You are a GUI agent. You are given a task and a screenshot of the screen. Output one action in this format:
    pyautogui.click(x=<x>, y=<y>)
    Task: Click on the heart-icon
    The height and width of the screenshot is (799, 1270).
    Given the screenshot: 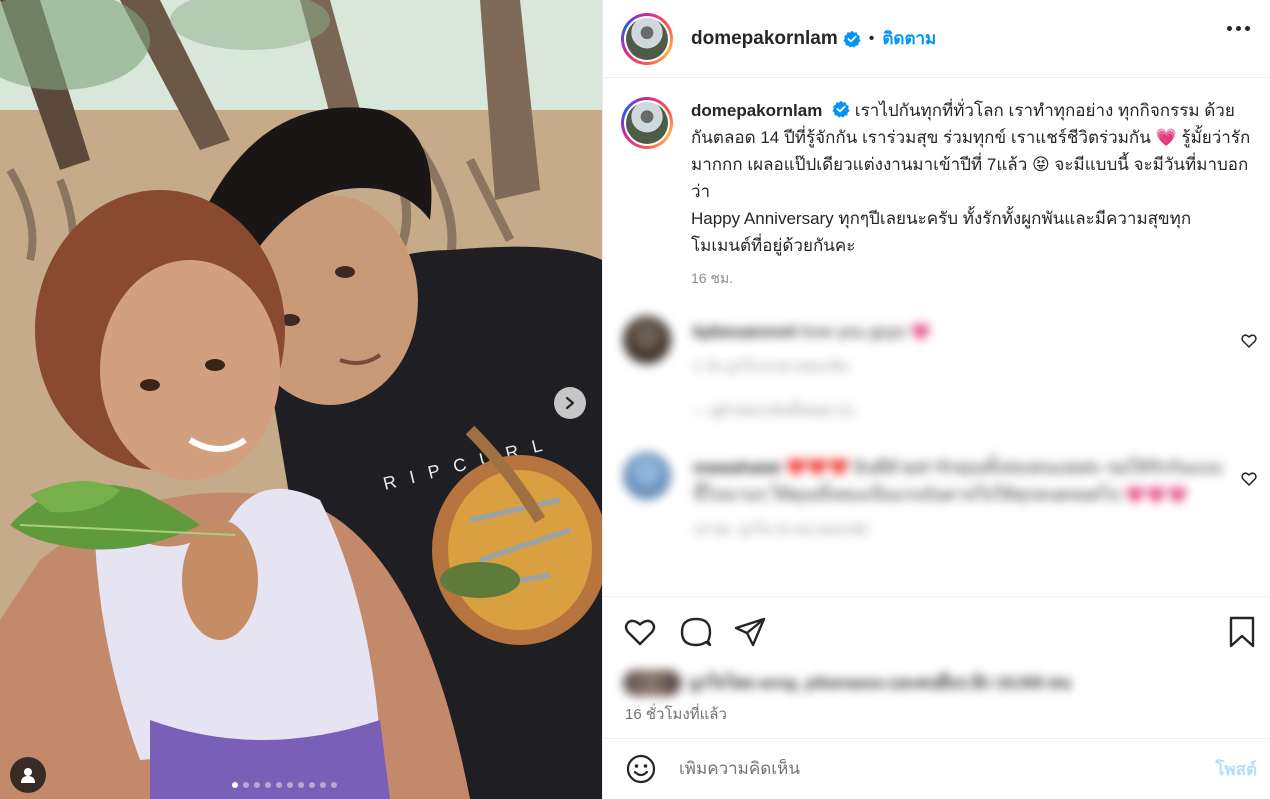 What is the action you would take?
    pyautogui.click(x=640, y=632)
    